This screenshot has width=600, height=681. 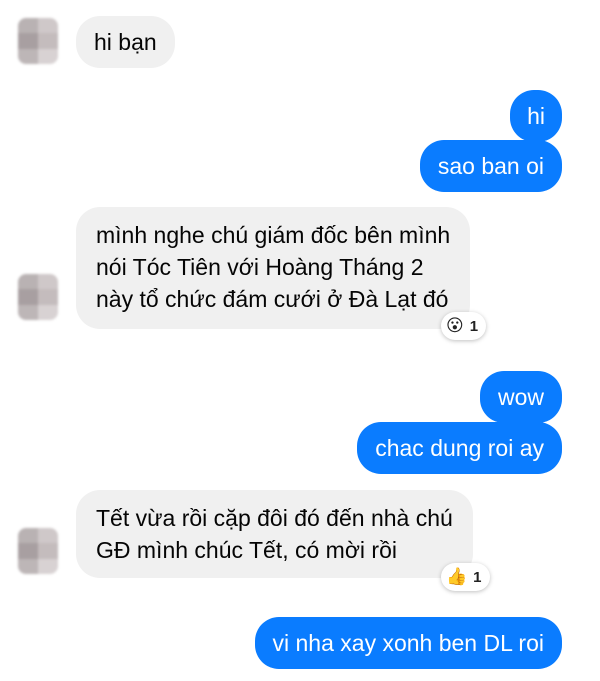 I want to click on outgoing-message: hi, so click(x=536, y=116).